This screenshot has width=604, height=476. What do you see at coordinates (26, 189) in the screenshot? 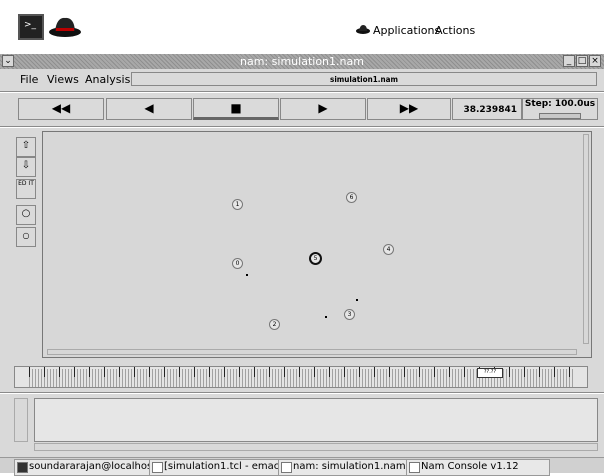
I see `edit-tool-button: ED IT` at bounding box center [26, 189].